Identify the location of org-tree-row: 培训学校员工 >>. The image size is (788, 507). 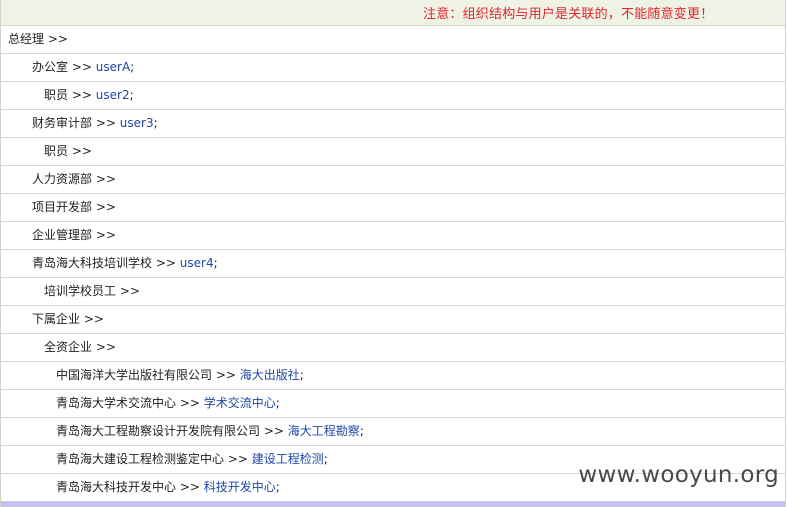
(393, 292).